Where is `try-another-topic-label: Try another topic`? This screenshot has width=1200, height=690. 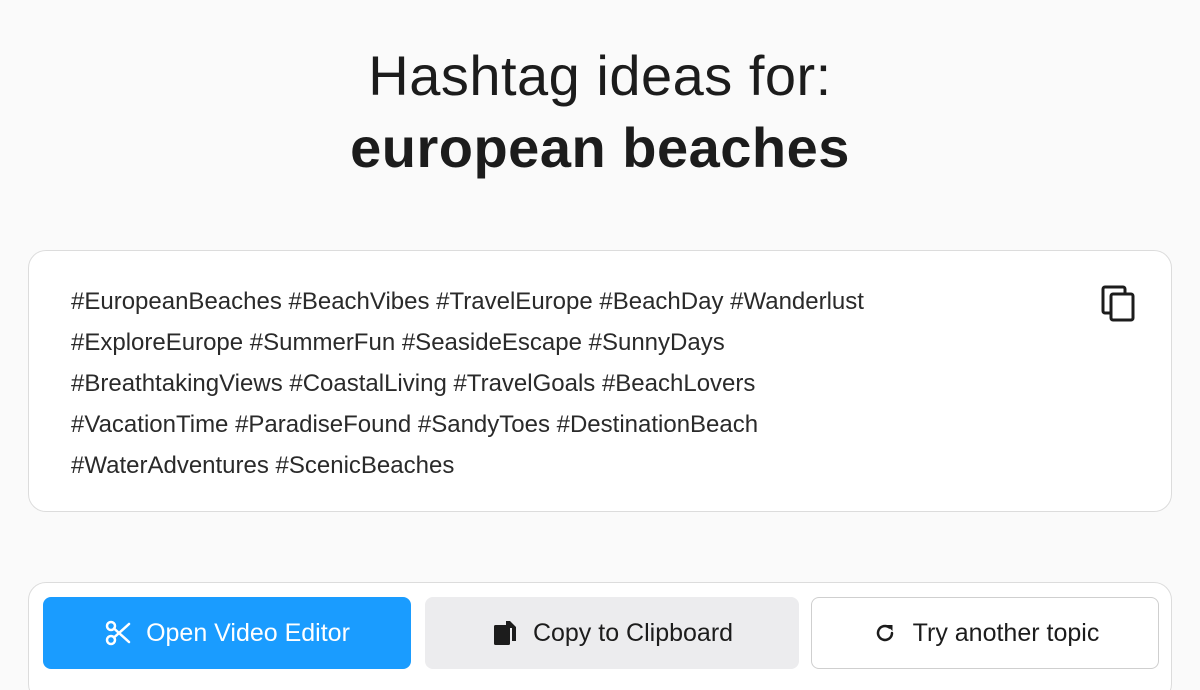
try-another-topic-label: Try another topic is located at coordinates (1006, 632).